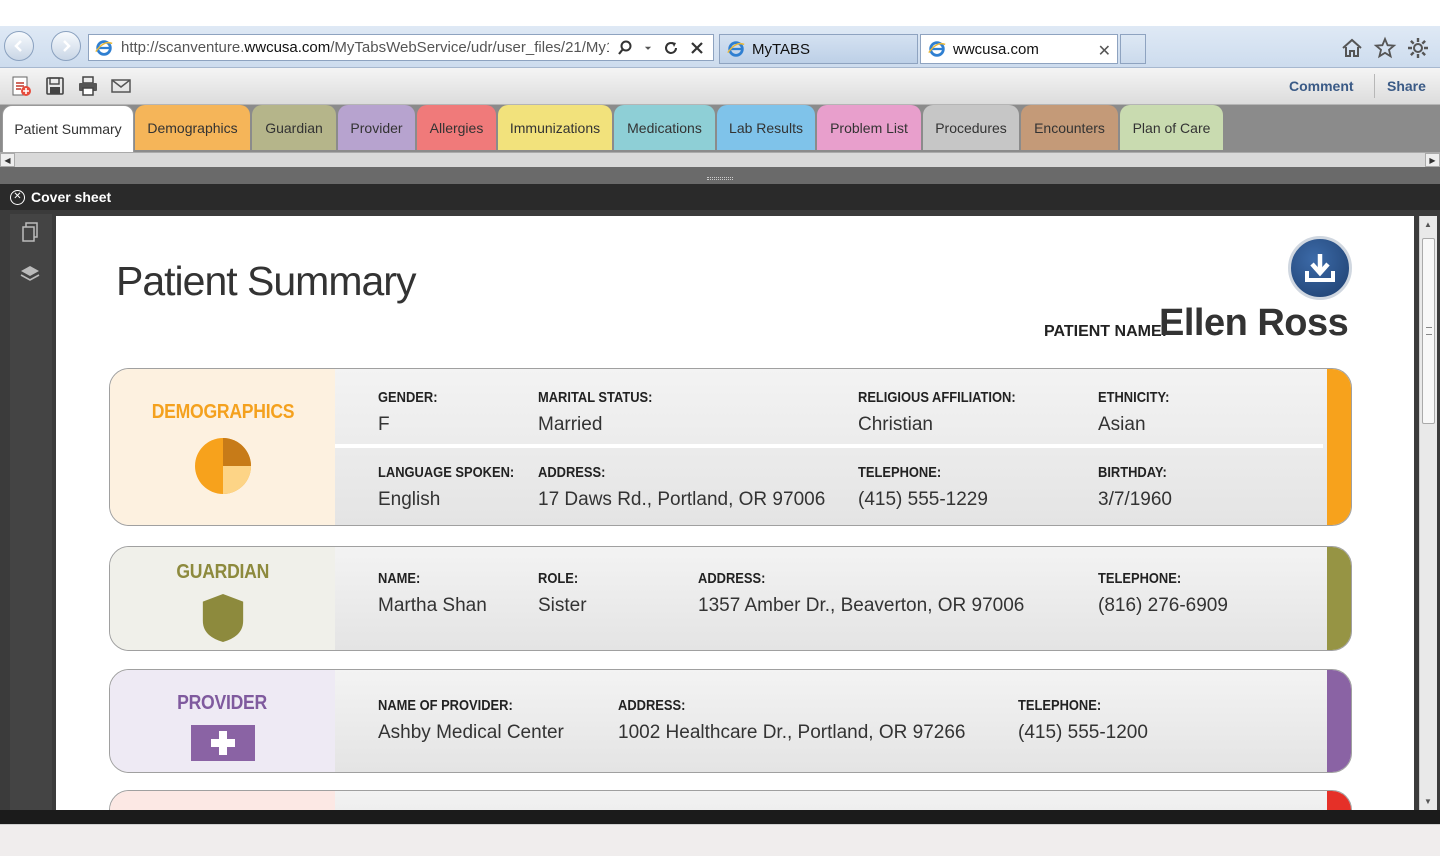  What do you see at coordinates (648, 48) in the screenshot?
I see `dropdown-icon` at bounding box center [648, 48].